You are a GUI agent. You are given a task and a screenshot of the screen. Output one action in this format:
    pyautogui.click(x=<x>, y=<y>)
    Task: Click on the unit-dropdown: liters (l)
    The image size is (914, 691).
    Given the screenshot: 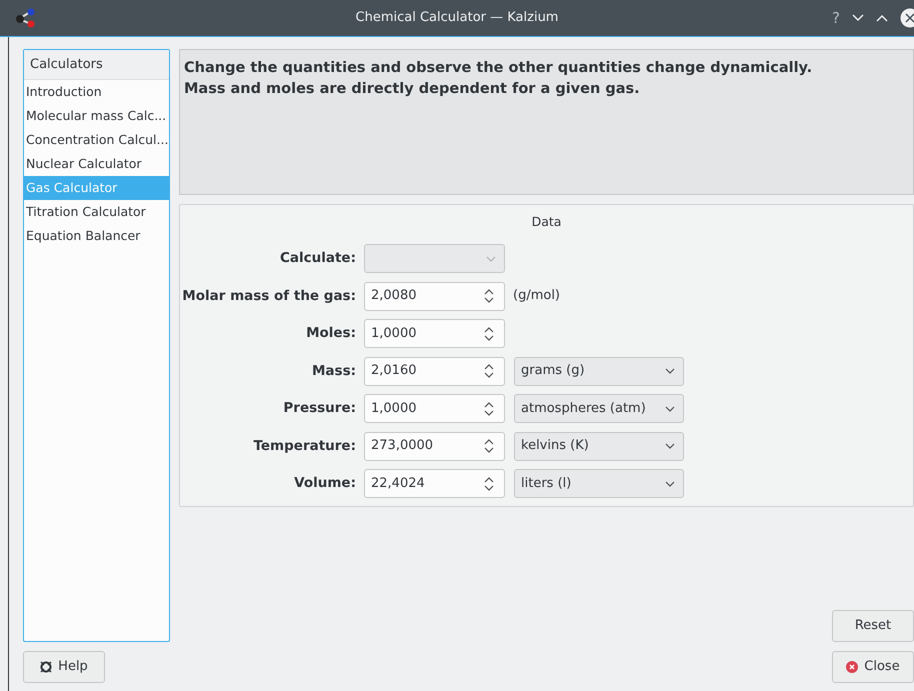 What is the action you would take?
    pyautogui.click(x=599, y=483)
    